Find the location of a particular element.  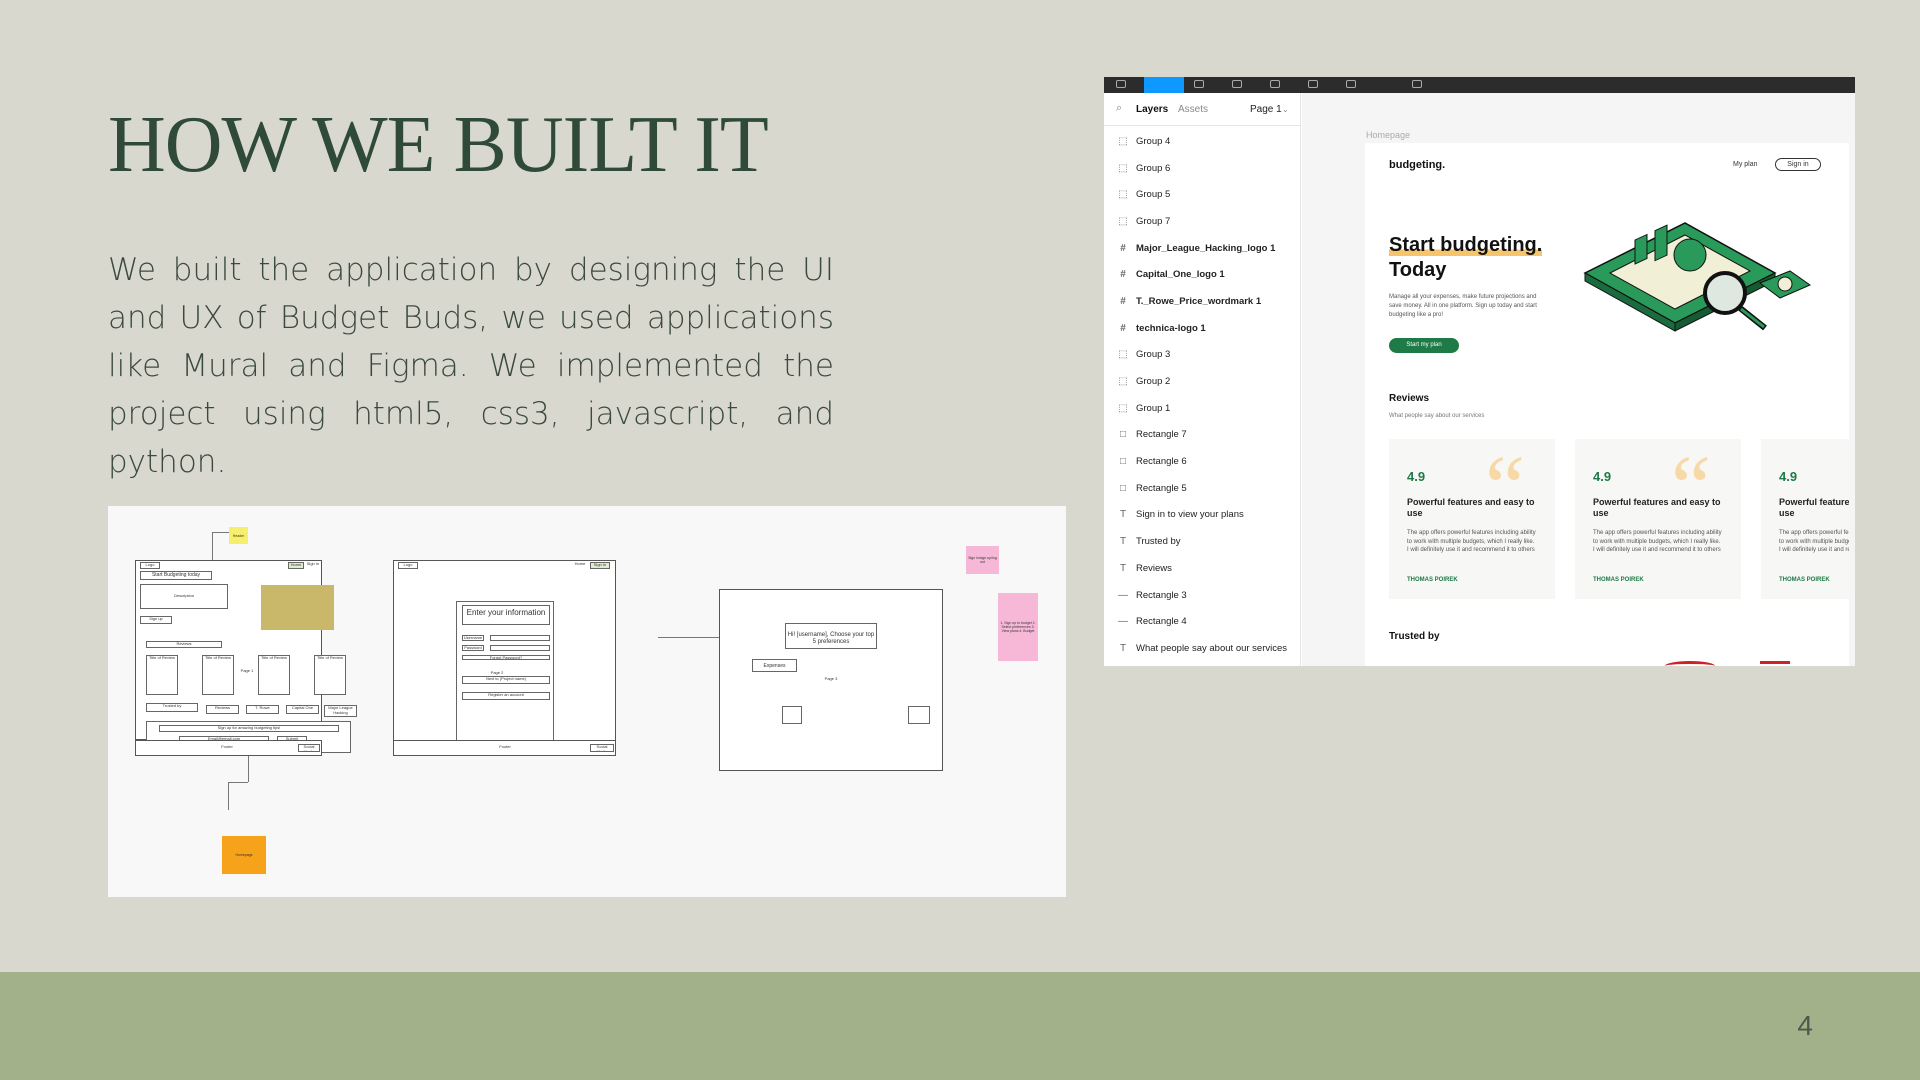

layer-label: Rectangle 7 is located at coordinates (1161, 435).